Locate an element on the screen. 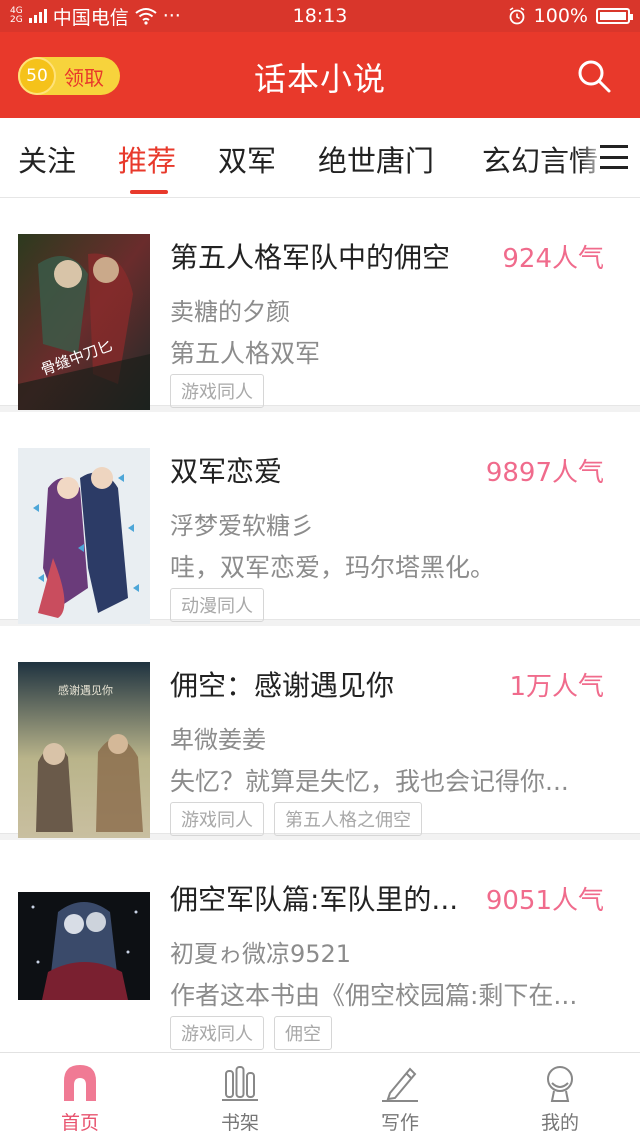 The width and height of the screenshot is (640, 1138). popularity-count: 9897人气 is located at coordinates (544, 473).